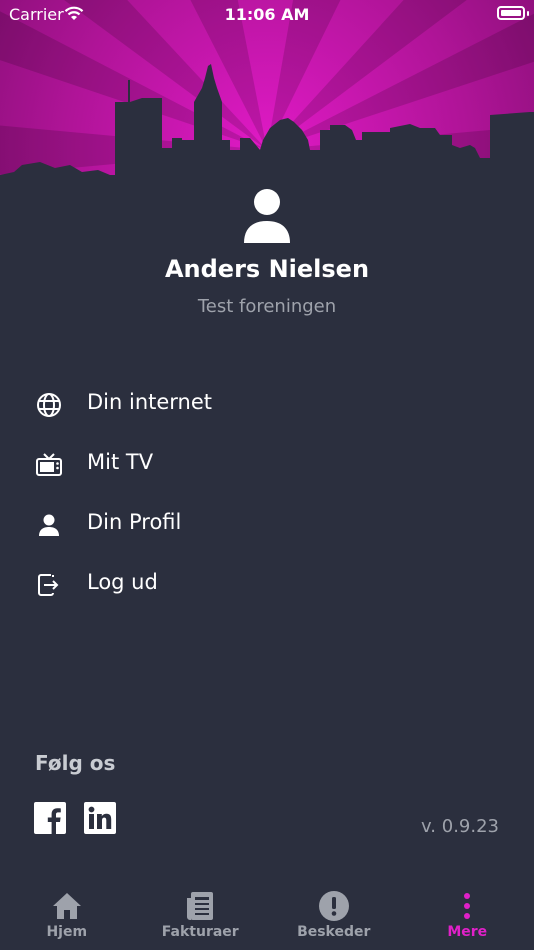  I want to click on facebook-icon, so click(50, 818).